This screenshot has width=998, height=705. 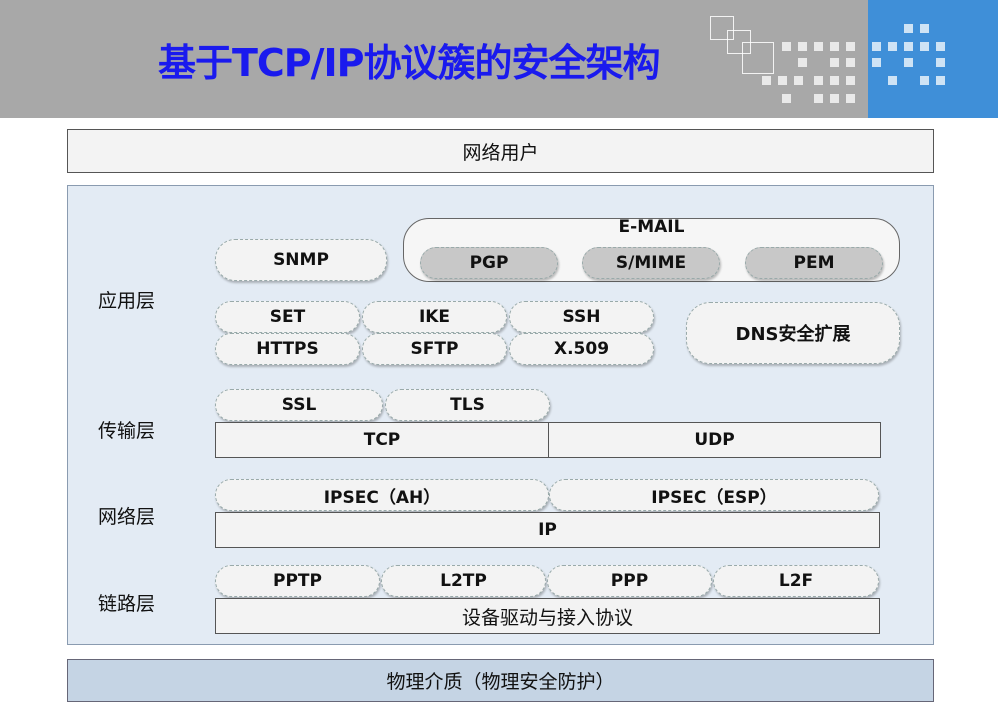 I want to click on sftp-pill: SFTP, so click(x=434, y=349).